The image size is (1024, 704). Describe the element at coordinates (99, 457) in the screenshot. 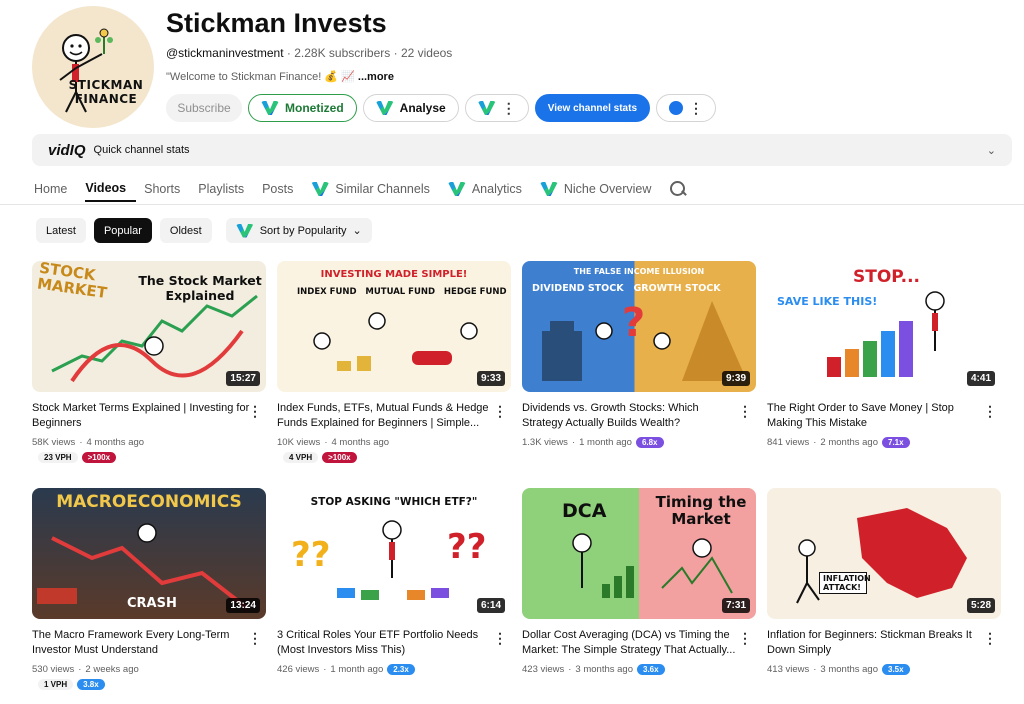

I see `outlier-badge: >100x` at that location.